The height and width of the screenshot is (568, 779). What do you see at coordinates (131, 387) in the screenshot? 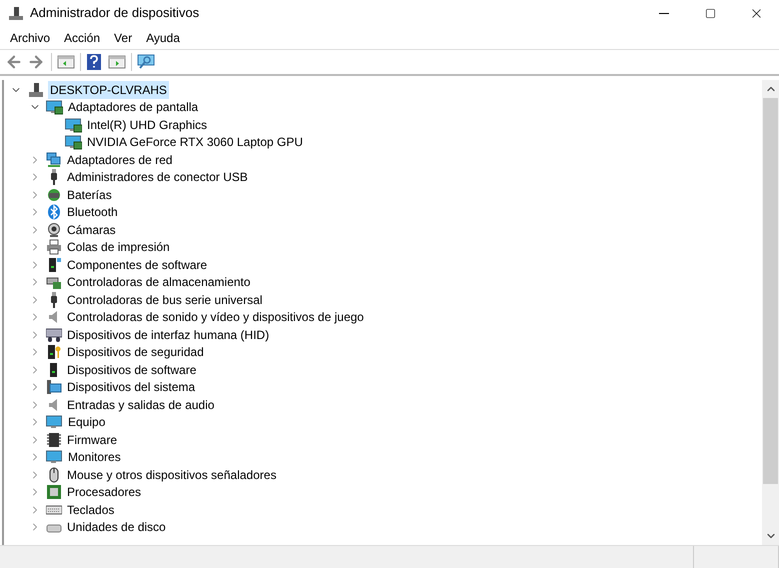
I see `tree-item: Dispositivos del sistema` at bounding box center [131, 387].